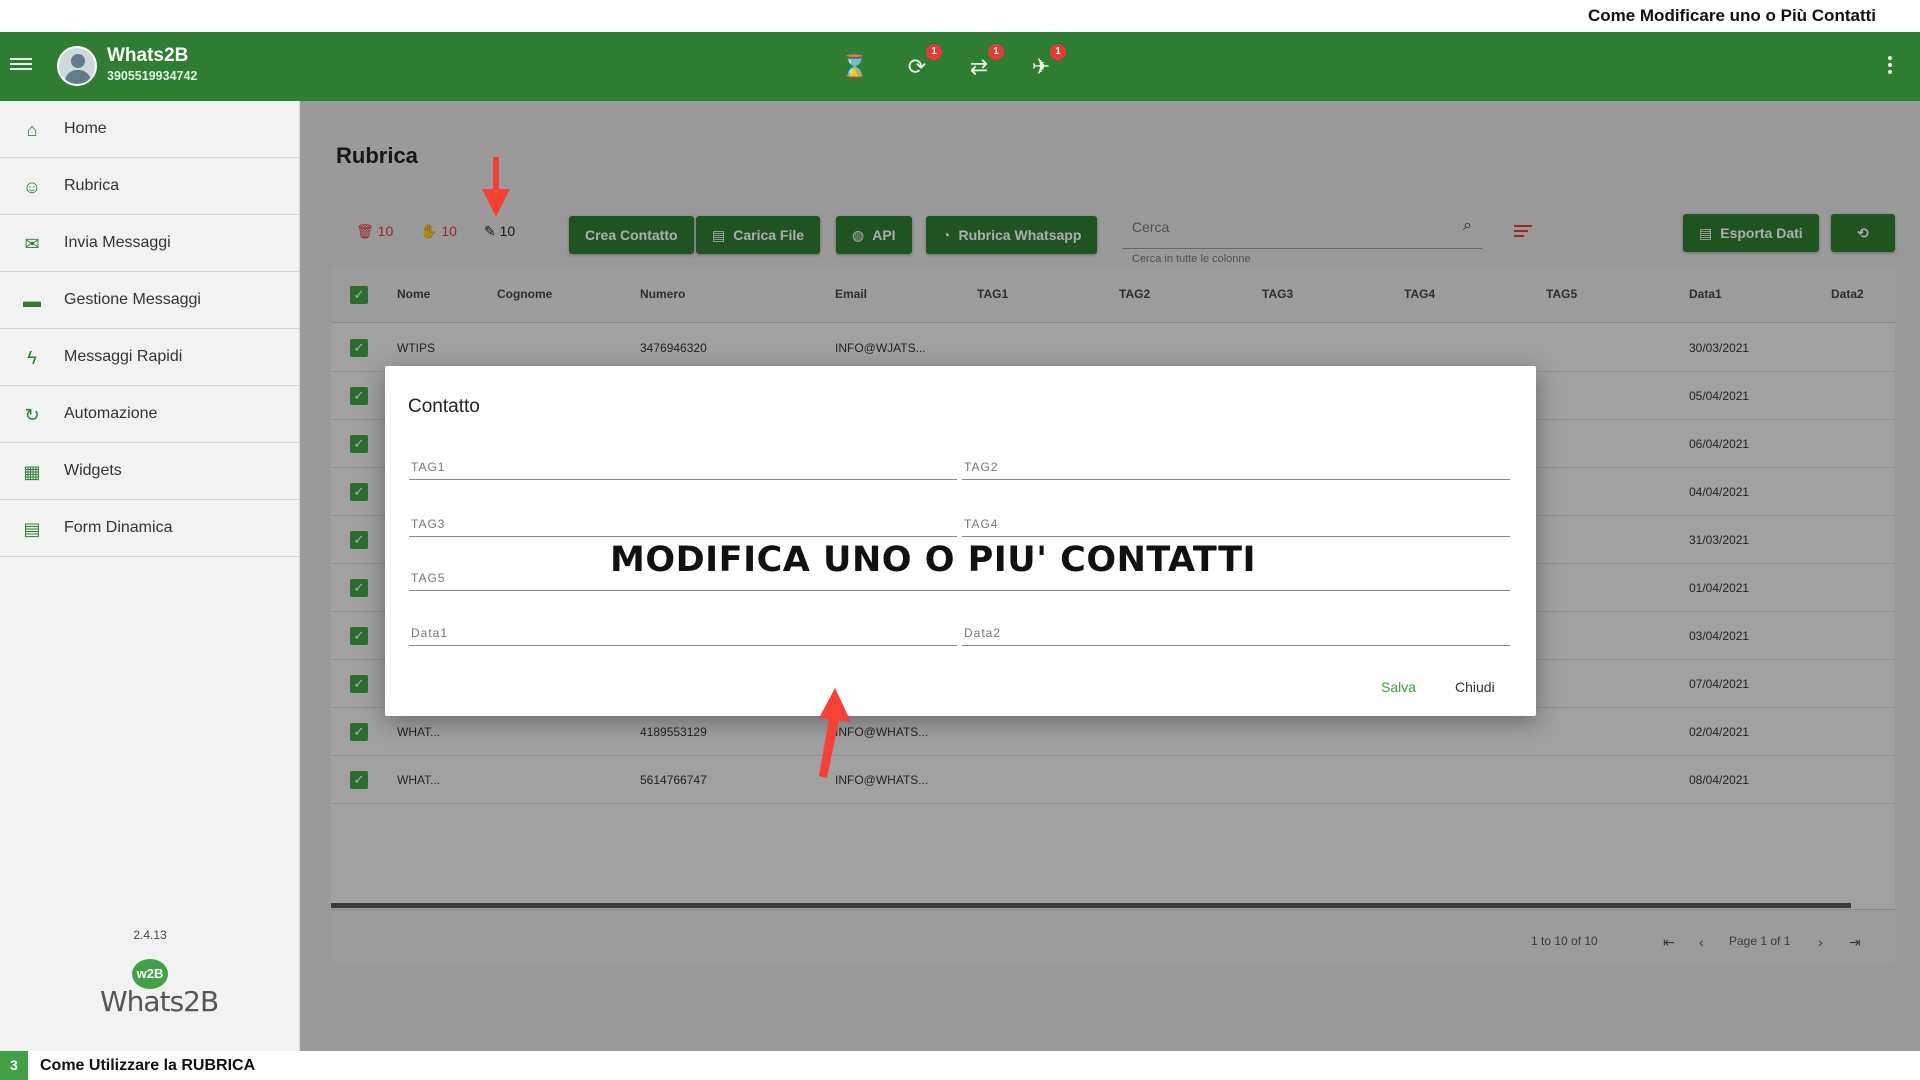 This screenshot has height=1080, width=1920. Describe the element at coordinates (428, 467) in the screenshot. I see `field-label: TAG1` at that location.